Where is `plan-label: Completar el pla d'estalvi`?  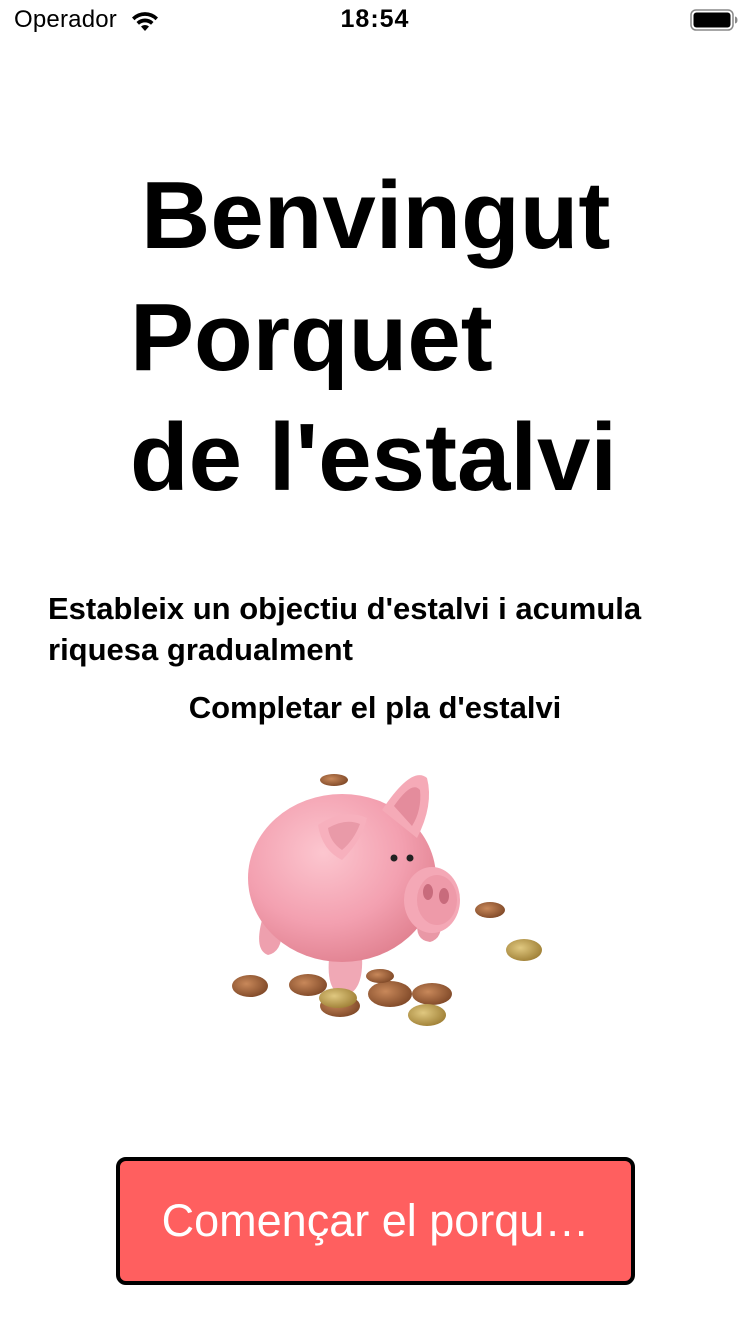 plan-label: Completar el pla d'estalvi is located at coordinates (375, 707).